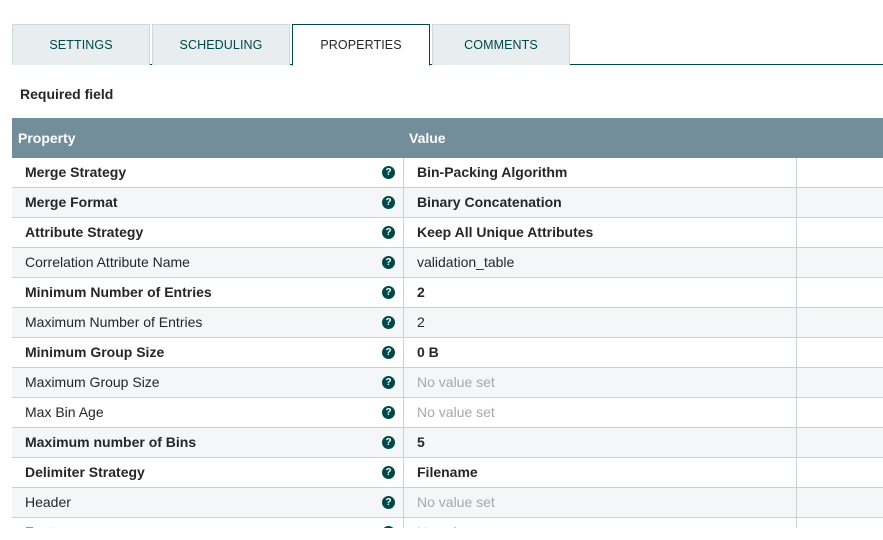 The width and height of the screenshot is (883, 540). I want to click on tab-comments: COMMENTS, so click(501, 44).